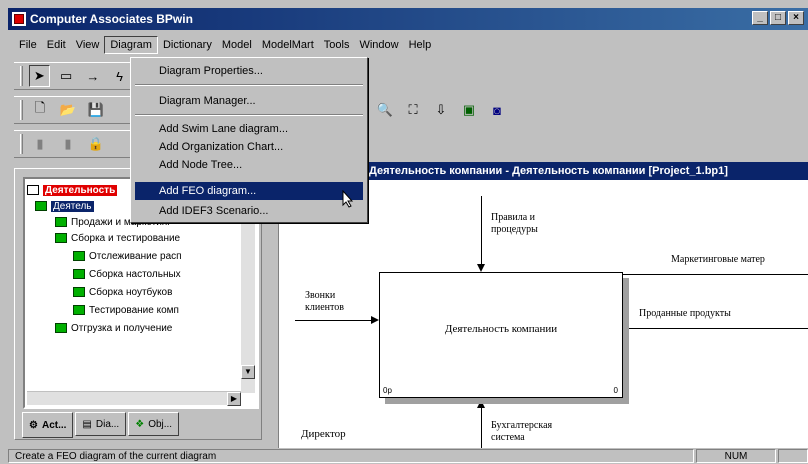 This screenshot has width=808, height=464. I want to click on model-explorer-icon: ◙, so click(497, 110).